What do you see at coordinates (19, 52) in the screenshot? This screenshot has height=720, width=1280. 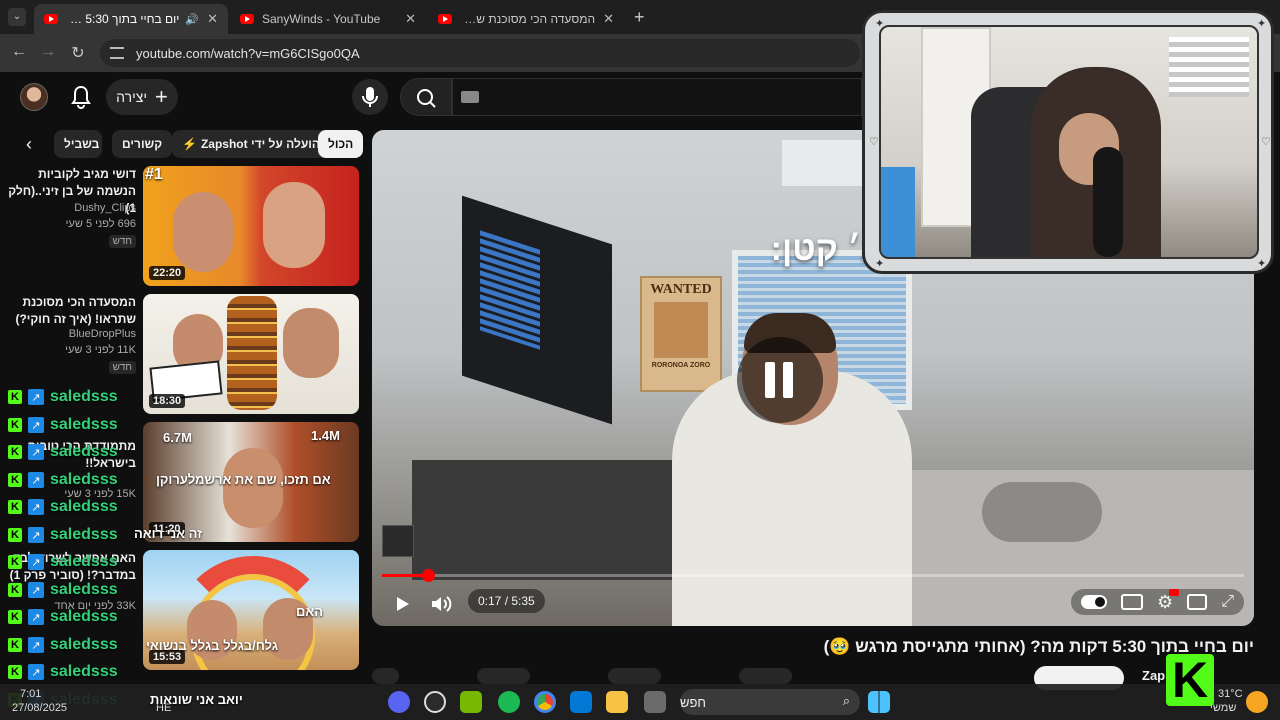 I see `back-arrow-icon: ←` at bounding box center [19, 52].